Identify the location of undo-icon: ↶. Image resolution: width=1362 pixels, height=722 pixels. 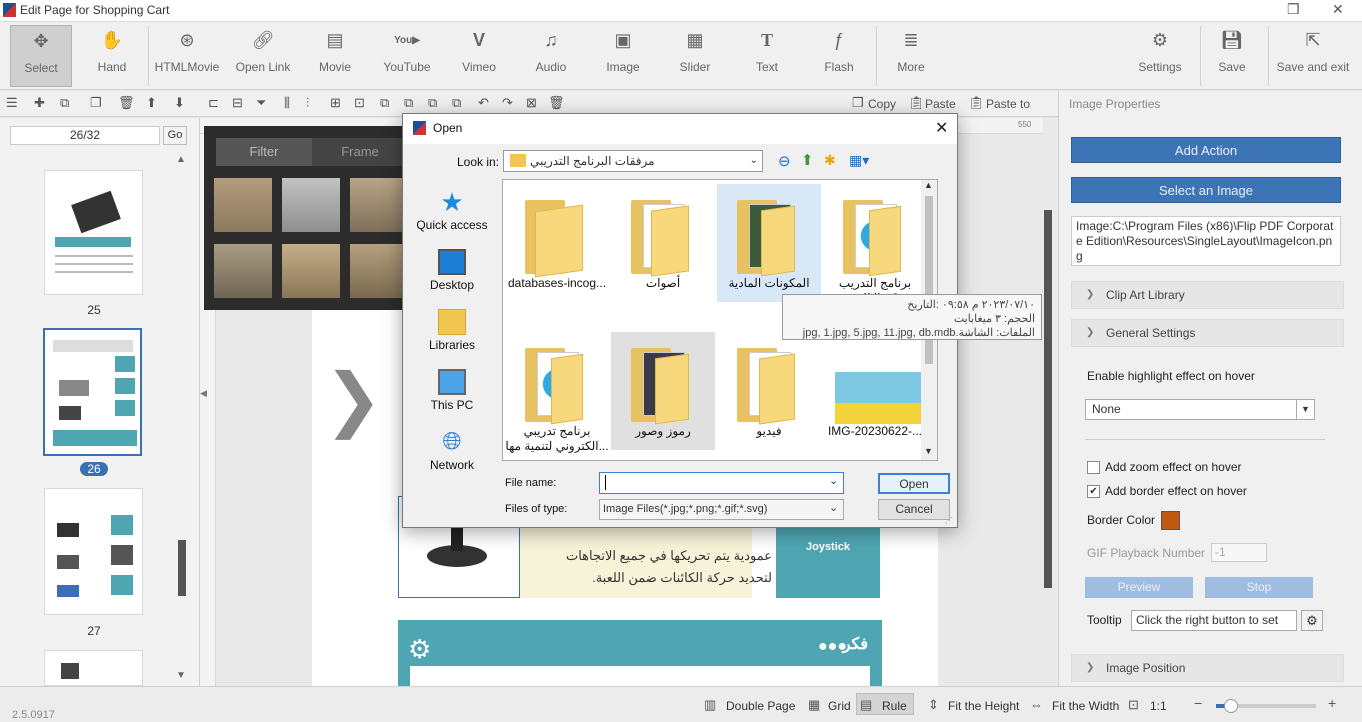
(483, 103).